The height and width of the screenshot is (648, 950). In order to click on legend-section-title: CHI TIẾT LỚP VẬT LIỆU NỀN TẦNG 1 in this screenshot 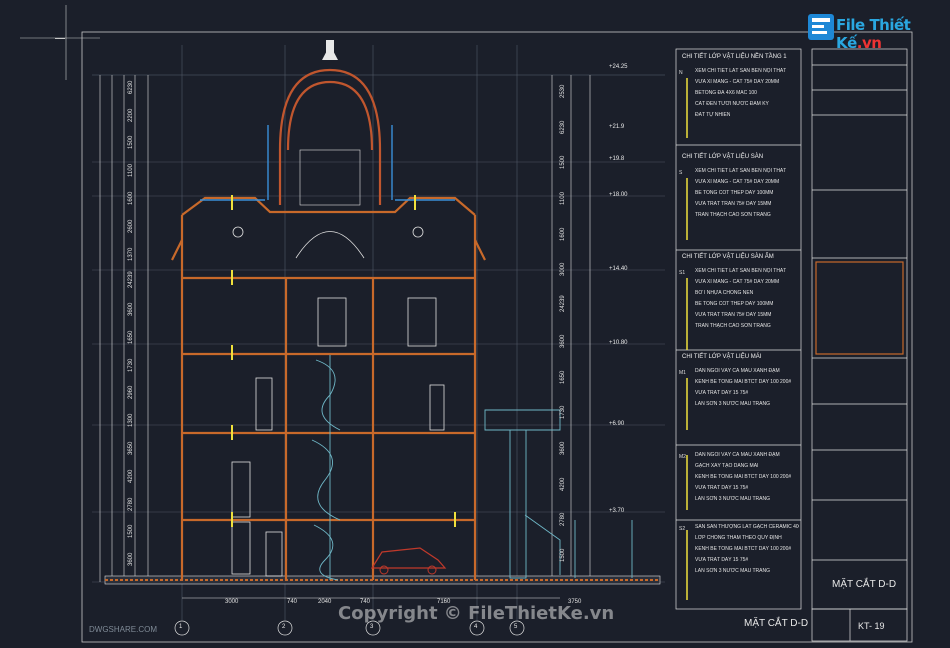, I will do `click(734, 57)`.